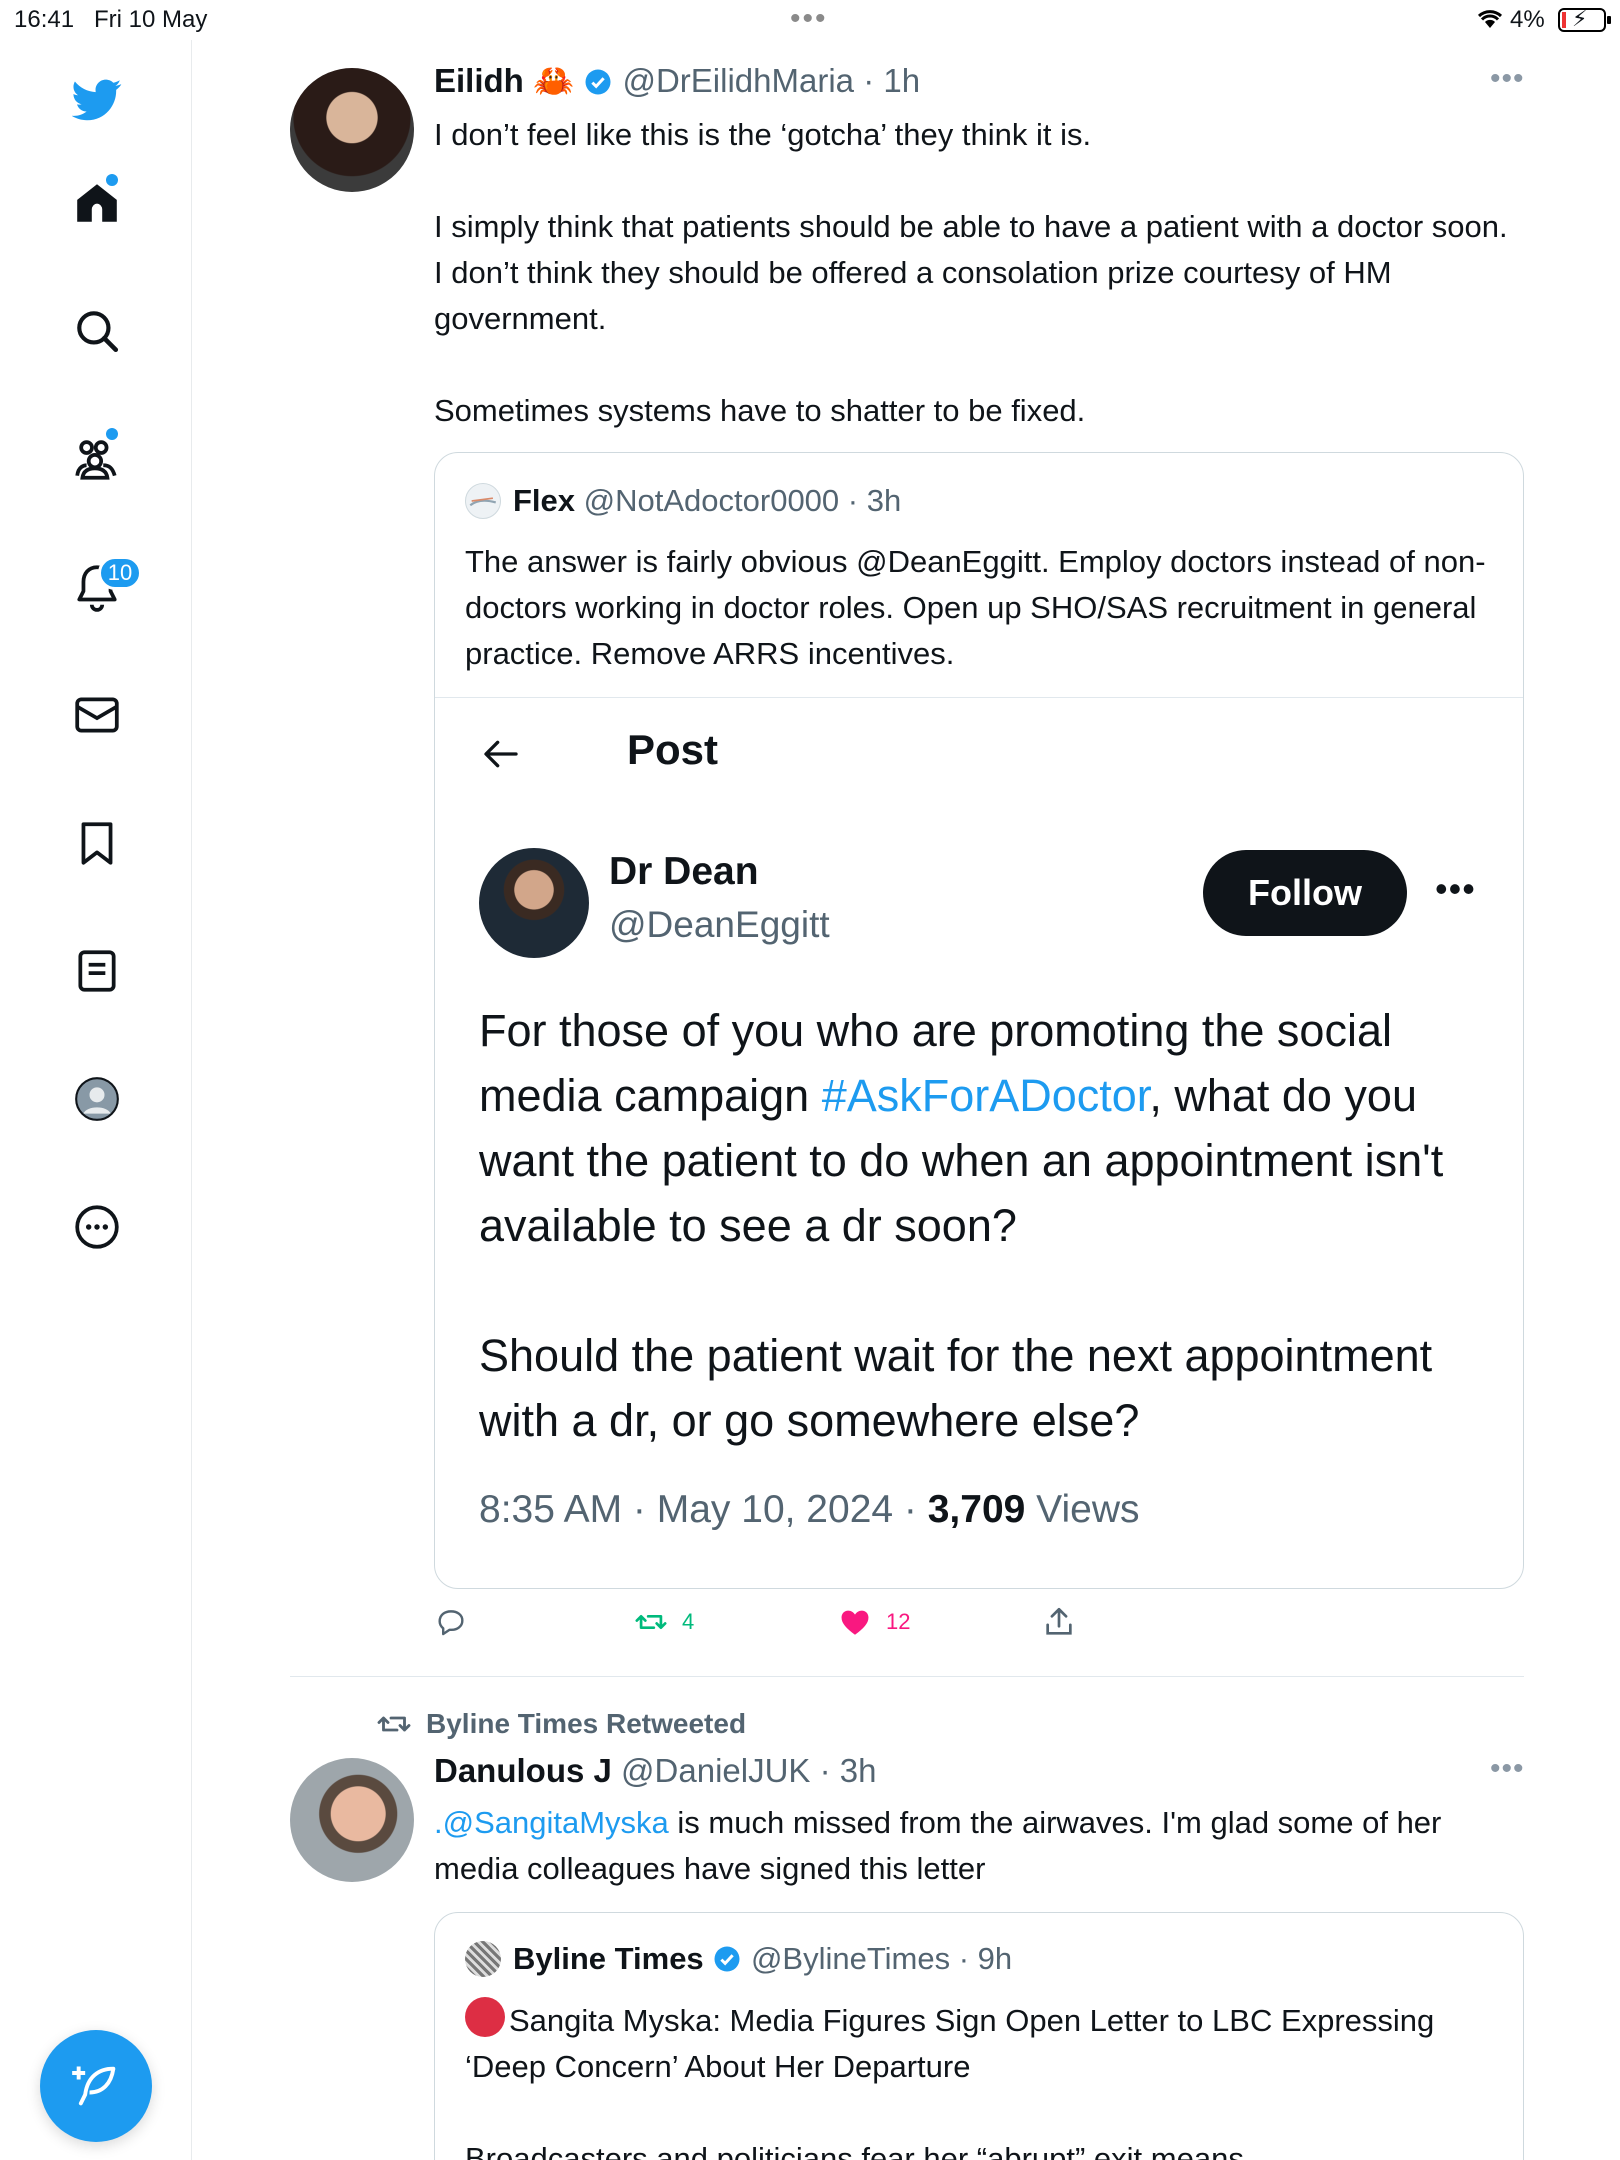  What do you see at coordinates (898, 1621) in the screenshot?
I see `like-count: 12` at bounding box center [898, 1621].